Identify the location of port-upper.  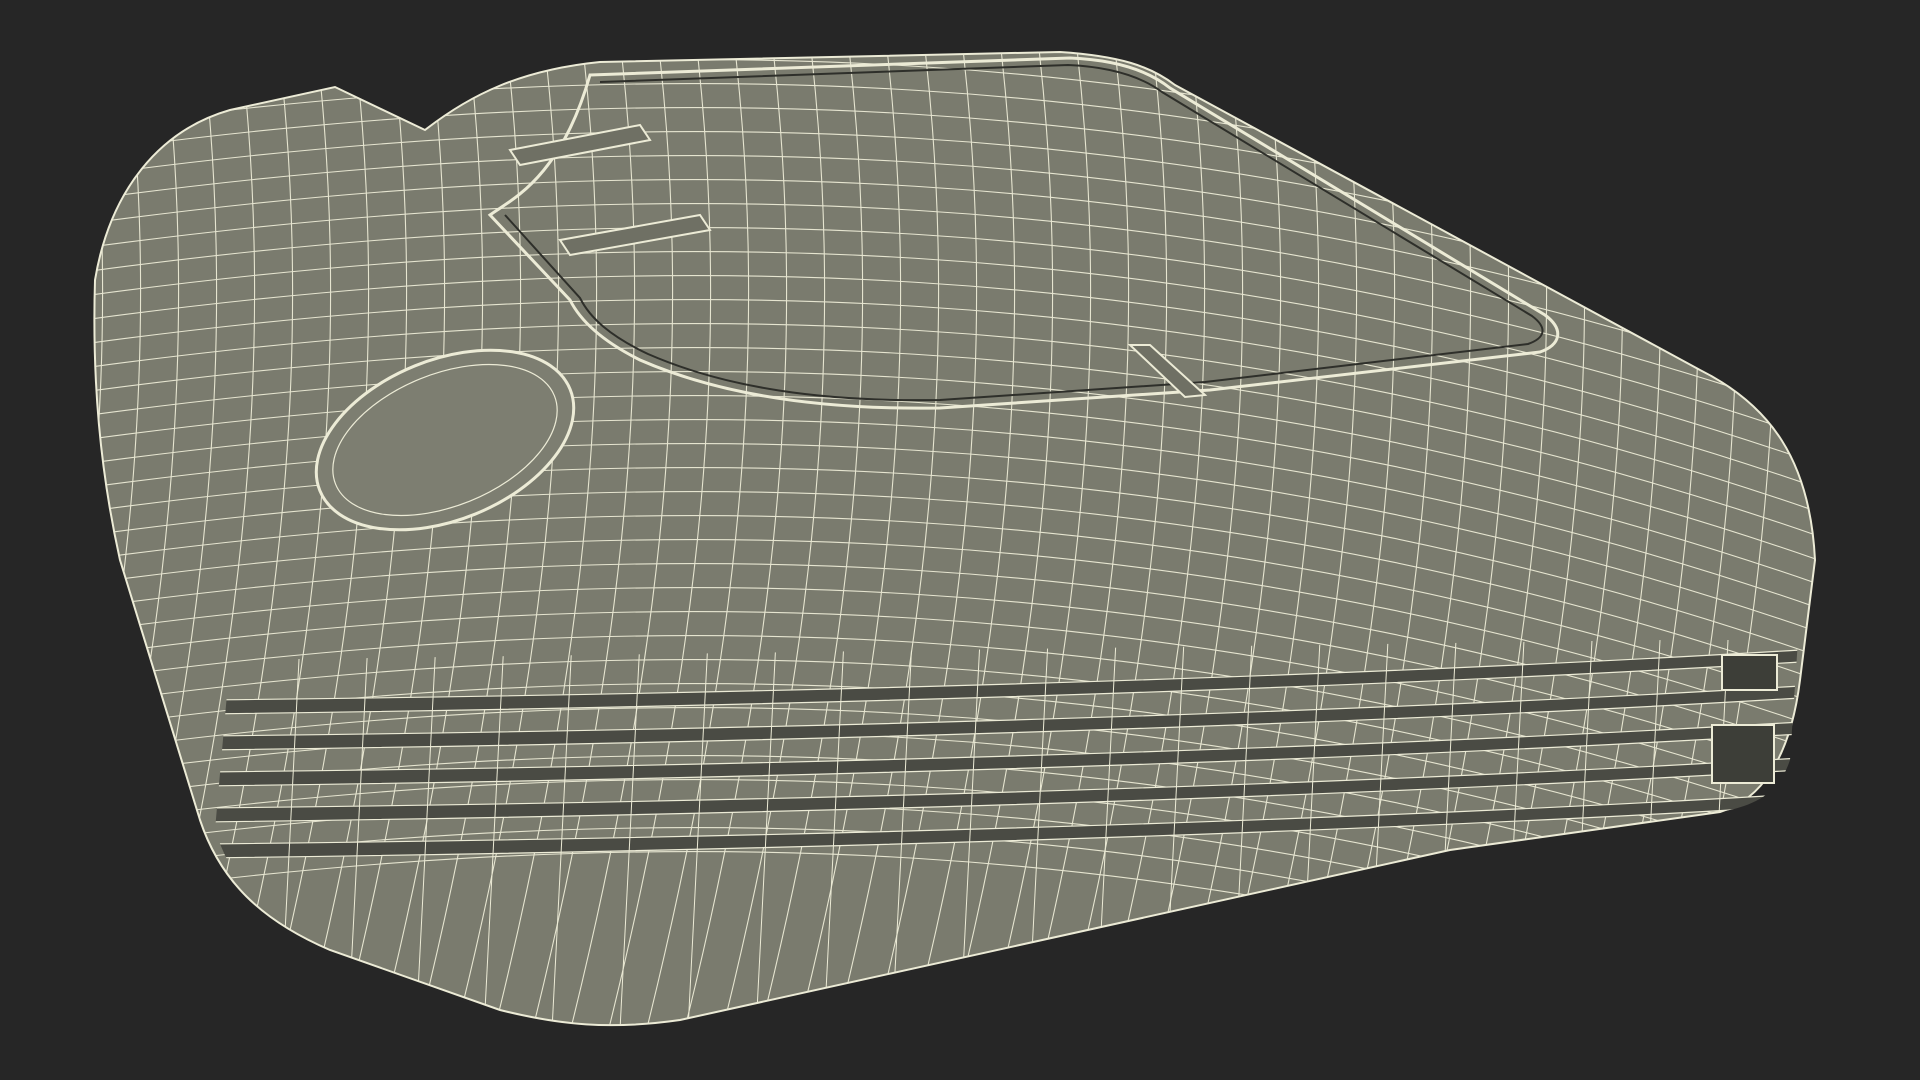
(1749, 672).